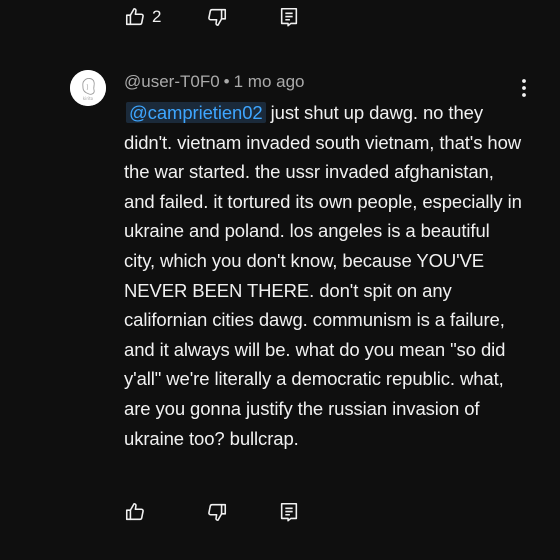 This screenshot has height=560, width=560. What do you see at coordinates (165, 512) in the screenshot?
I see `comment-like-button` at bounding box center [165, 512].